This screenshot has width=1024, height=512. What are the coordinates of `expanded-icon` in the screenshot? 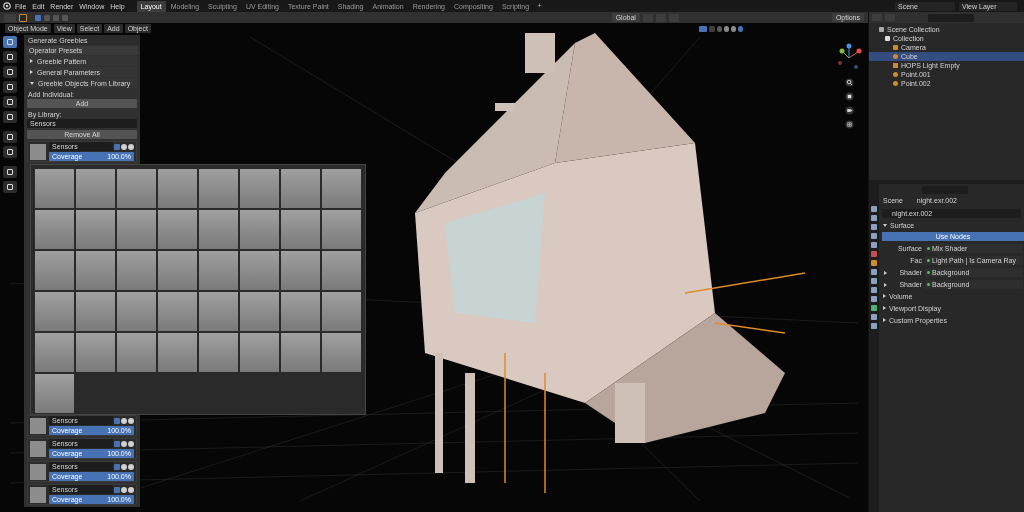 It's located at (885, 225).